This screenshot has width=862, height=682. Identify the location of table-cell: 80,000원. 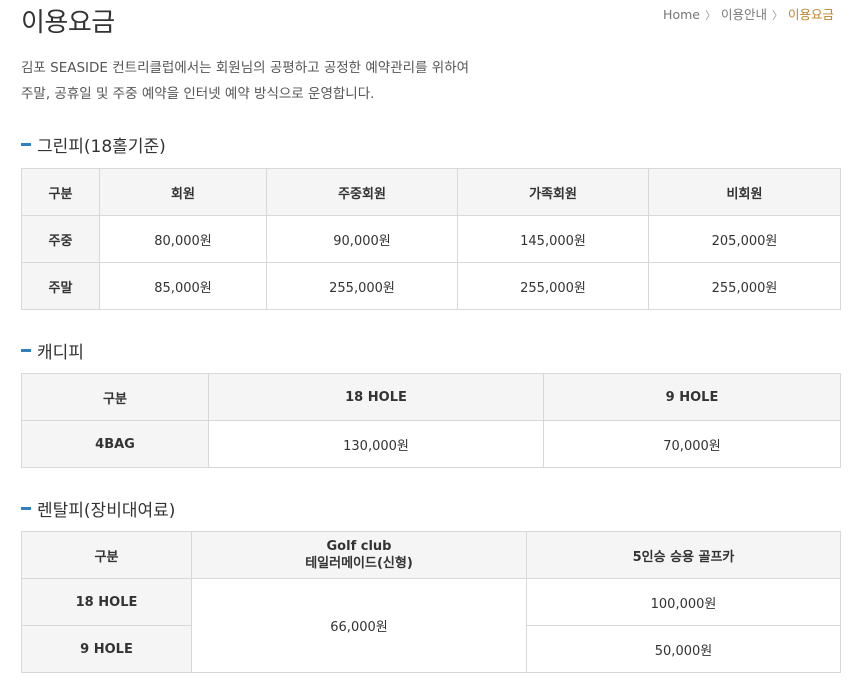
(183, 239).